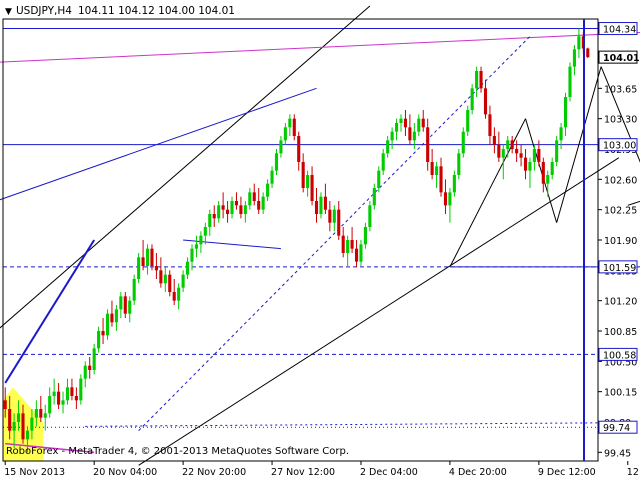 The width and height of the screenshot is (640, 484). What do you see at coordinates (303, 472) in the screenshot?
I see `x-tick-label: 27 Nov 12:00` at bounding box center [303, 472].